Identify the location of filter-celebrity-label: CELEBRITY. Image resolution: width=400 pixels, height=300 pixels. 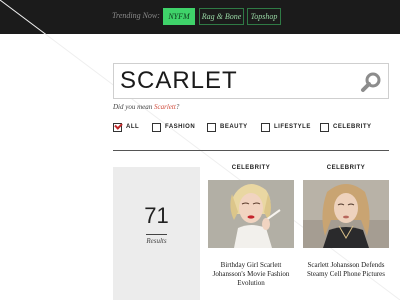
(352, 127).